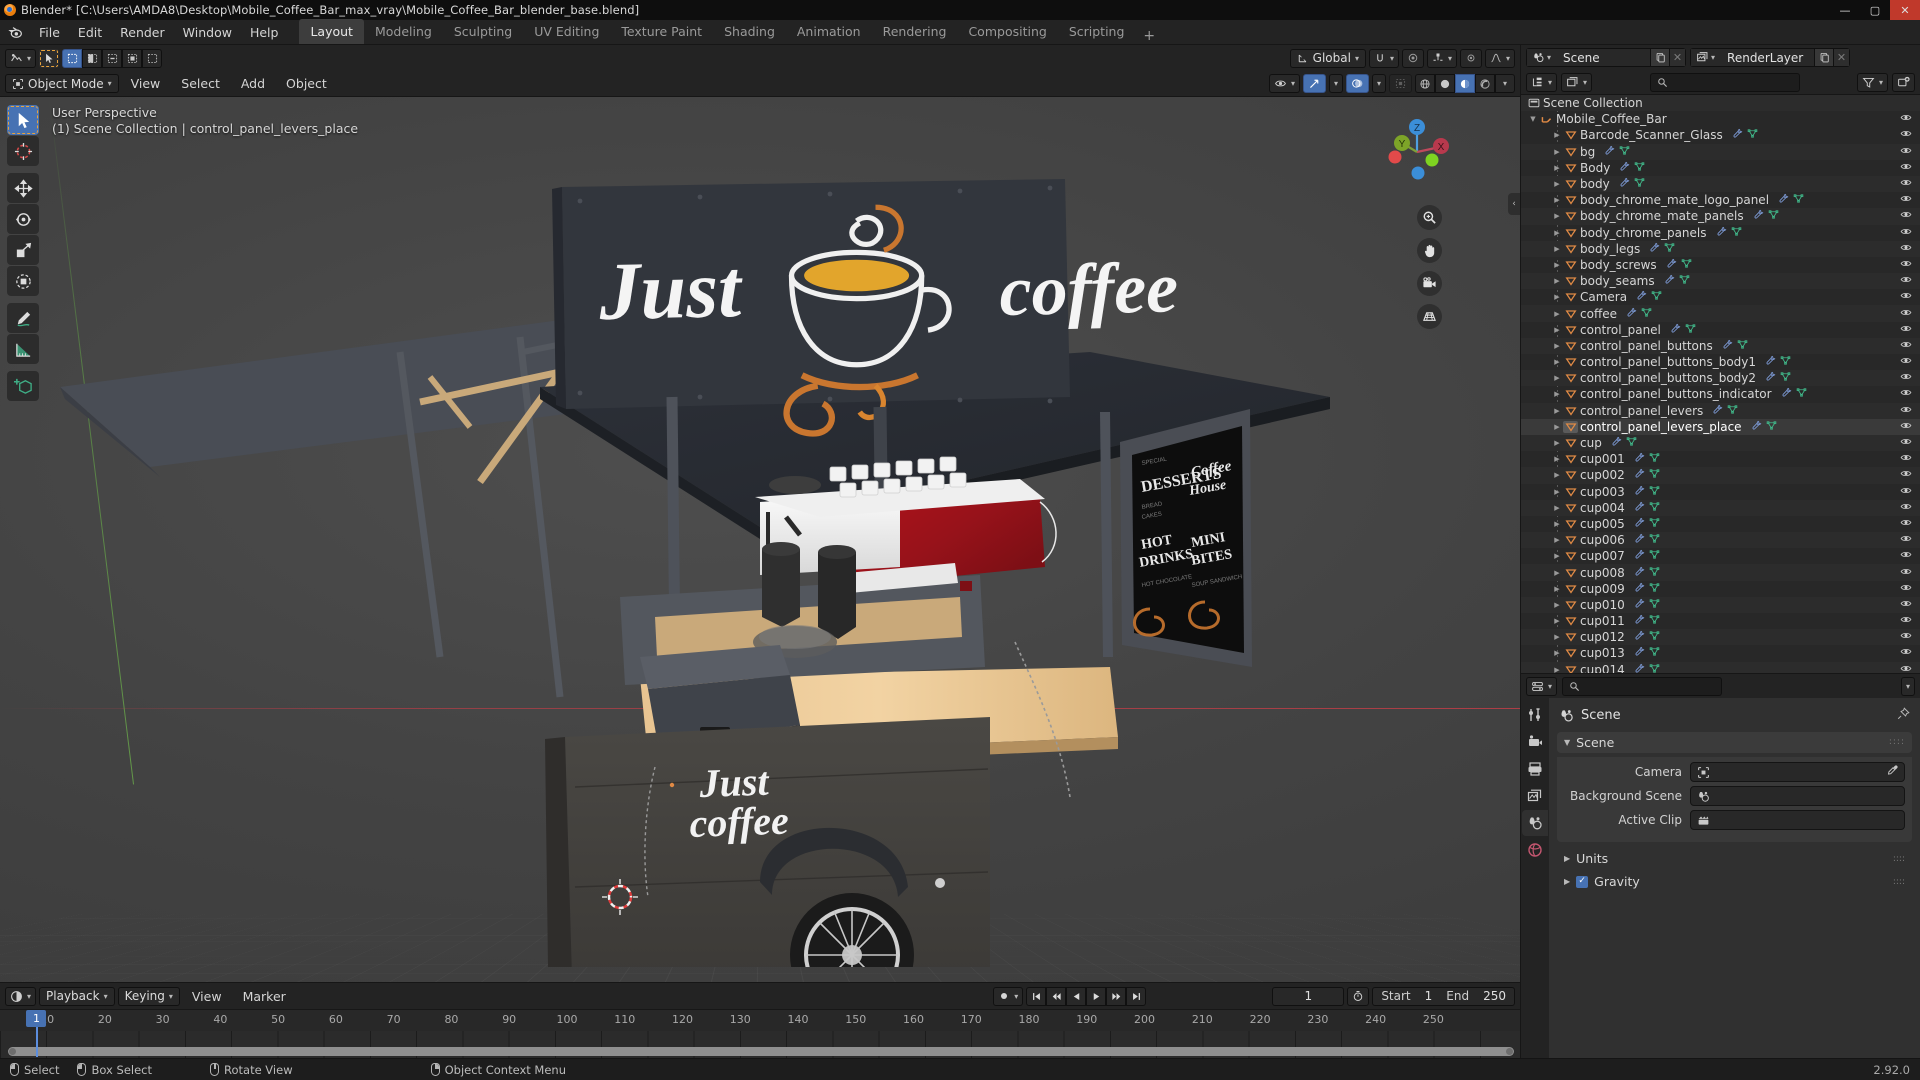 The width and height of the screenshot is (1920, 1080). I want to click on tab-modeling: Modeling, so click(403, 31).